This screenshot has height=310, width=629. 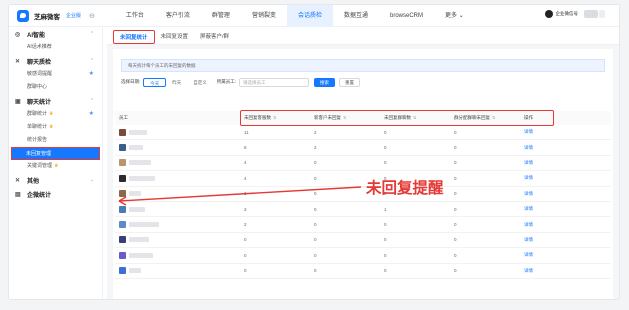 What do you see at coordinates (245, 148) in the screenshot?
I see `value-cell: 6` at bounding box center [245, 148].